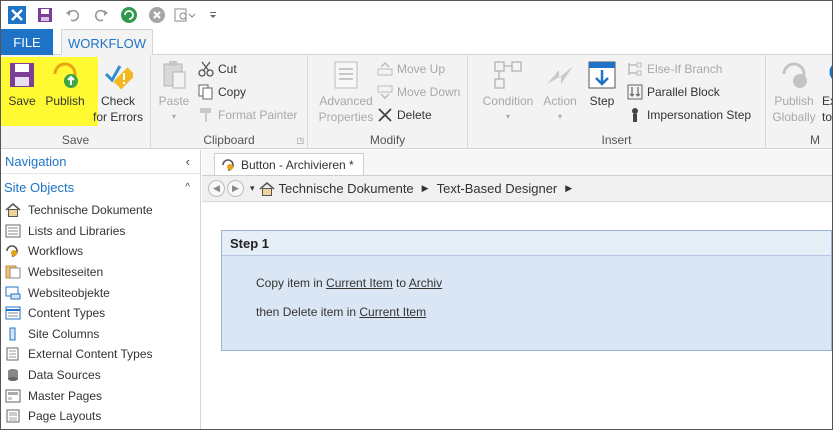 Image resolution: width=833 pixels, height=430 pixels. I want to click on sidebar-item-label: Technische Dokumente, so click(90, 210).